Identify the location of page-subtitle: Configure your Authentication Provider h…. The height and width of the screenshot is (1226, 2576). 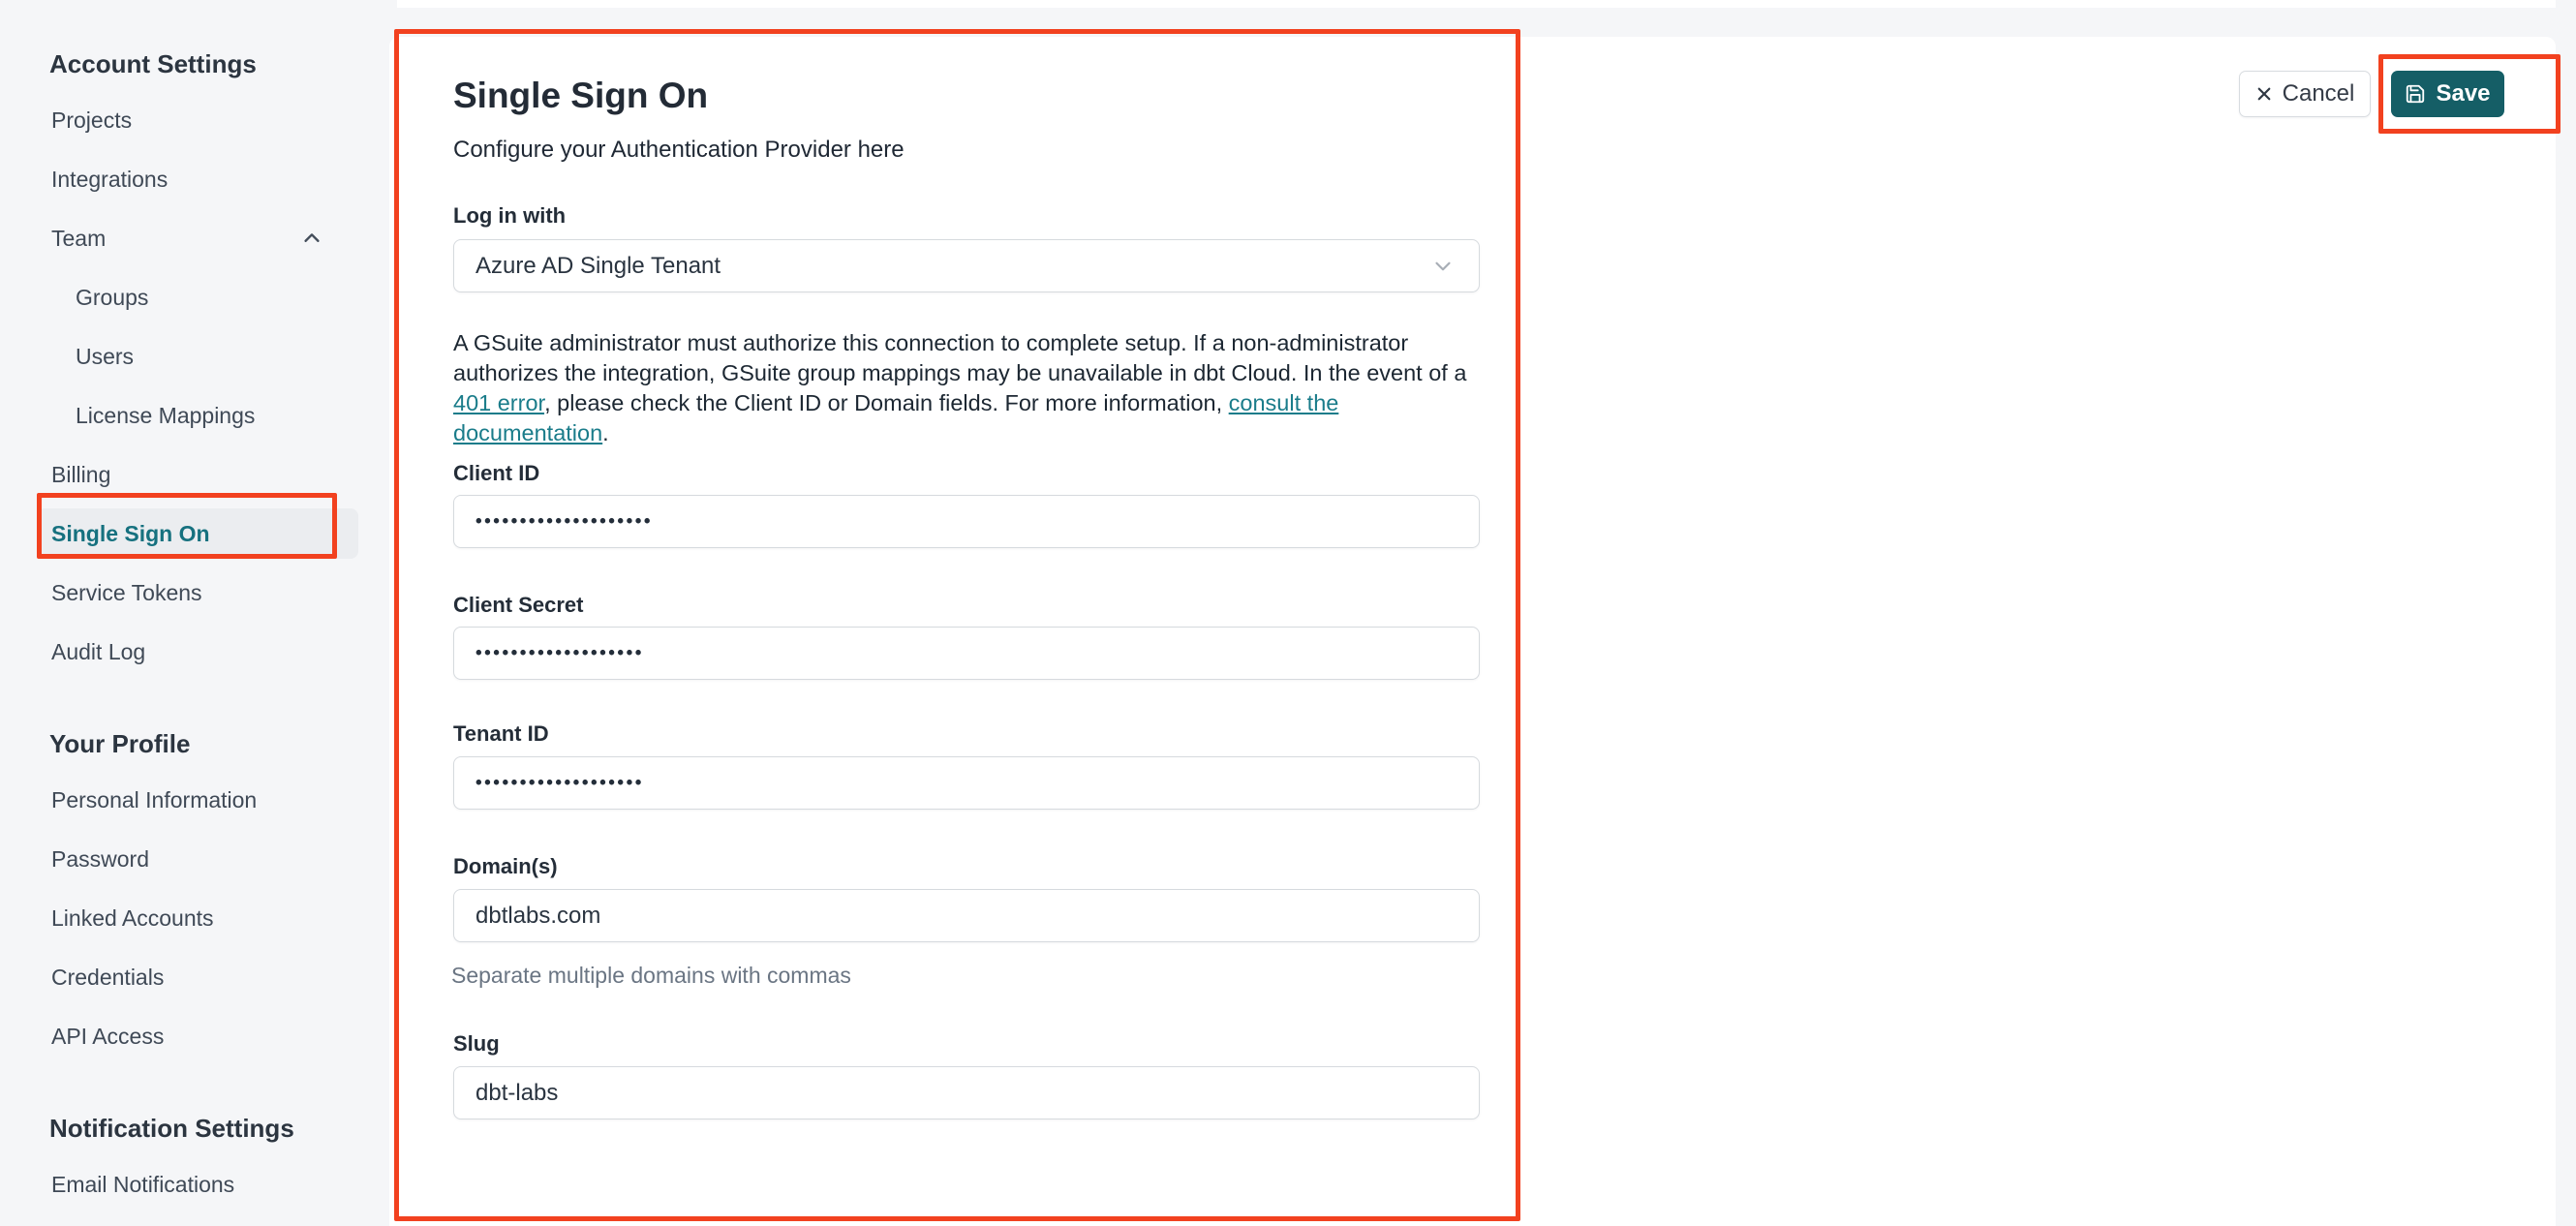
(679, 150).